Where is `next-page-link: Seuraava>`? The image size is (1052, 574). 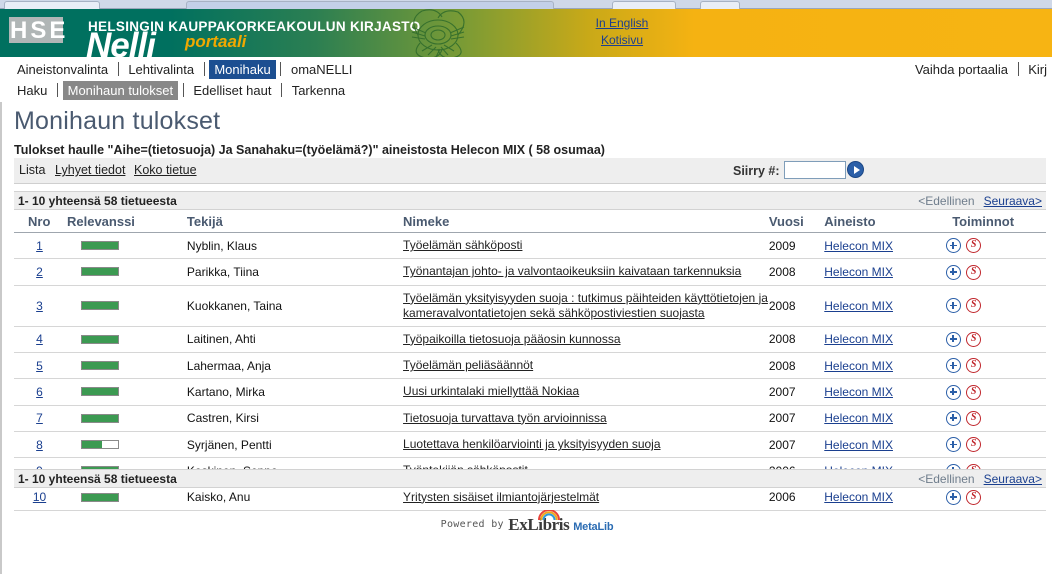
next-page-link: Seuraava> is located at coordinates (1013, 201).